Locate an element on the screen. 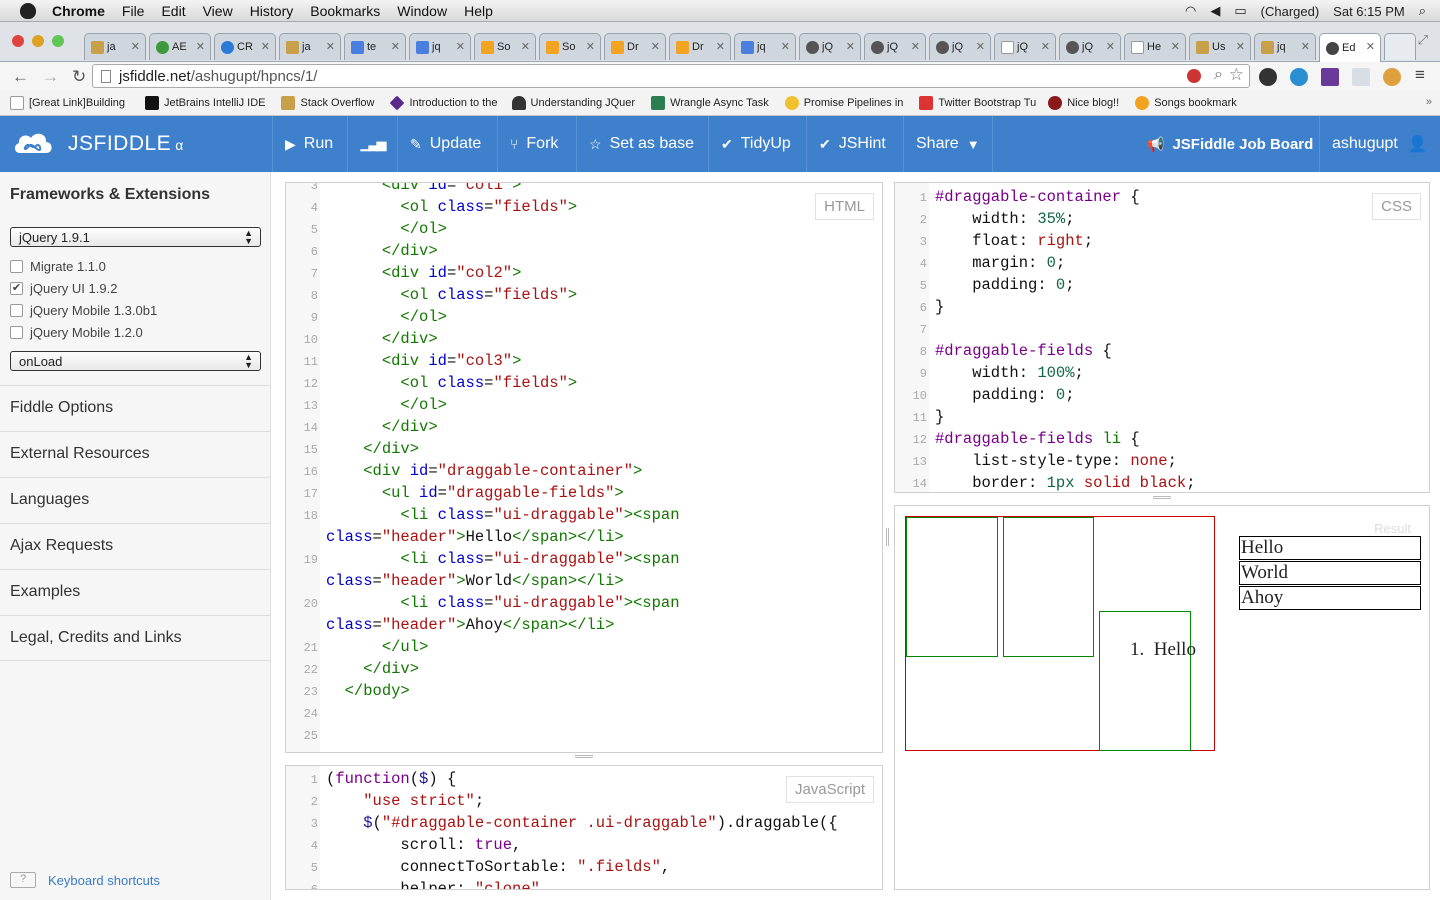 This screenshot has width=1440, height=900. column-2-dropzone is located at coordinates (1048, 587).